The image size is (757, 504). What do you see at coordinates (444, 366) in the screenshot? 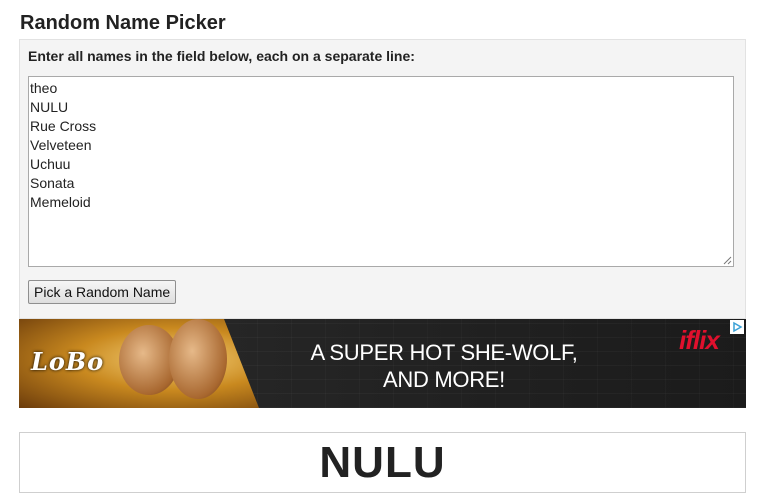
I see `ad-headline: A SUPER HOT SHE-WOLF, AND MORE!` at bounding box center [444, 366].